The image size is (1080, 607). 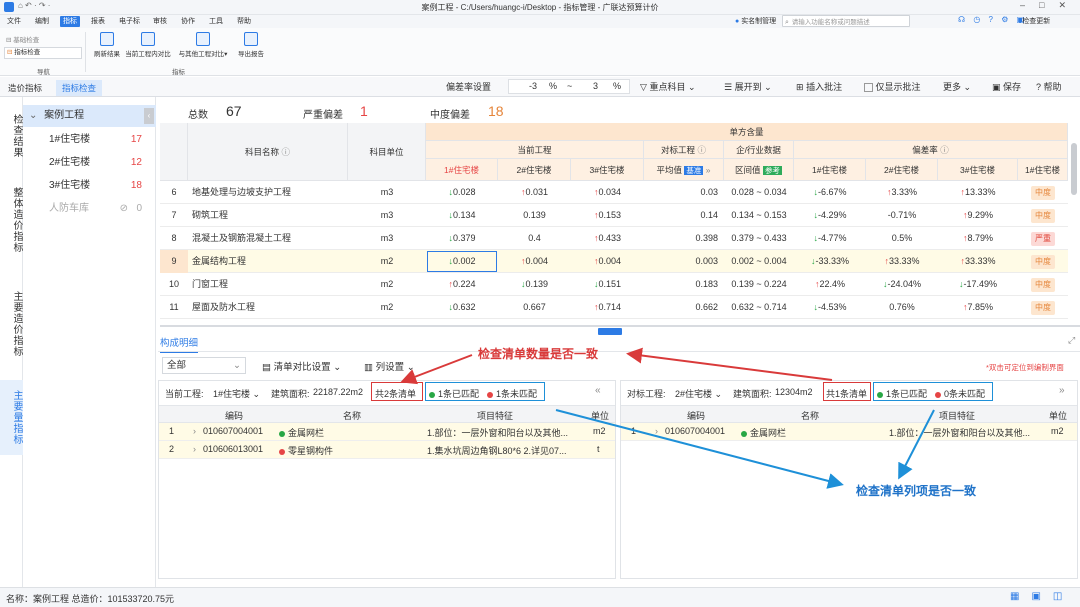 I want to click on nav-index-check: ⊟ 指标检查, so click(x=43, y=53).